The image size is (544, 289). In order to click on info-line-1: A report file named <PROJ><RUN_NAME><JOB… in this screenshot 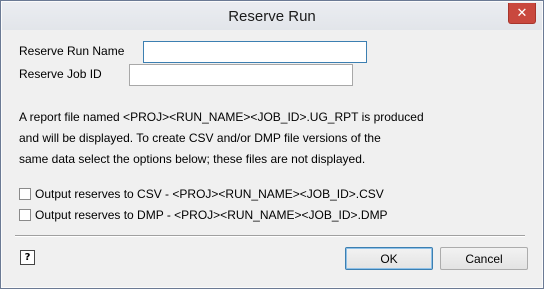, I will do `click(221, 117)`.